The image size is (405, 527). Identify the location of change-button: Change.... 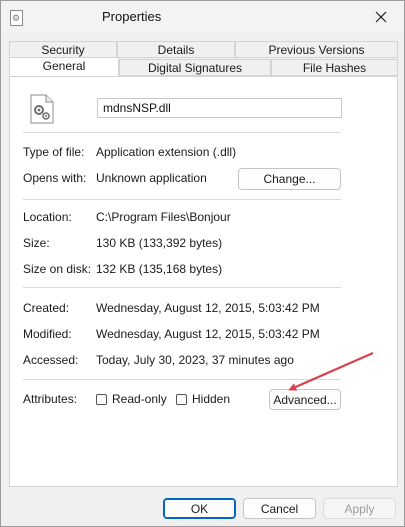
(289, 179).